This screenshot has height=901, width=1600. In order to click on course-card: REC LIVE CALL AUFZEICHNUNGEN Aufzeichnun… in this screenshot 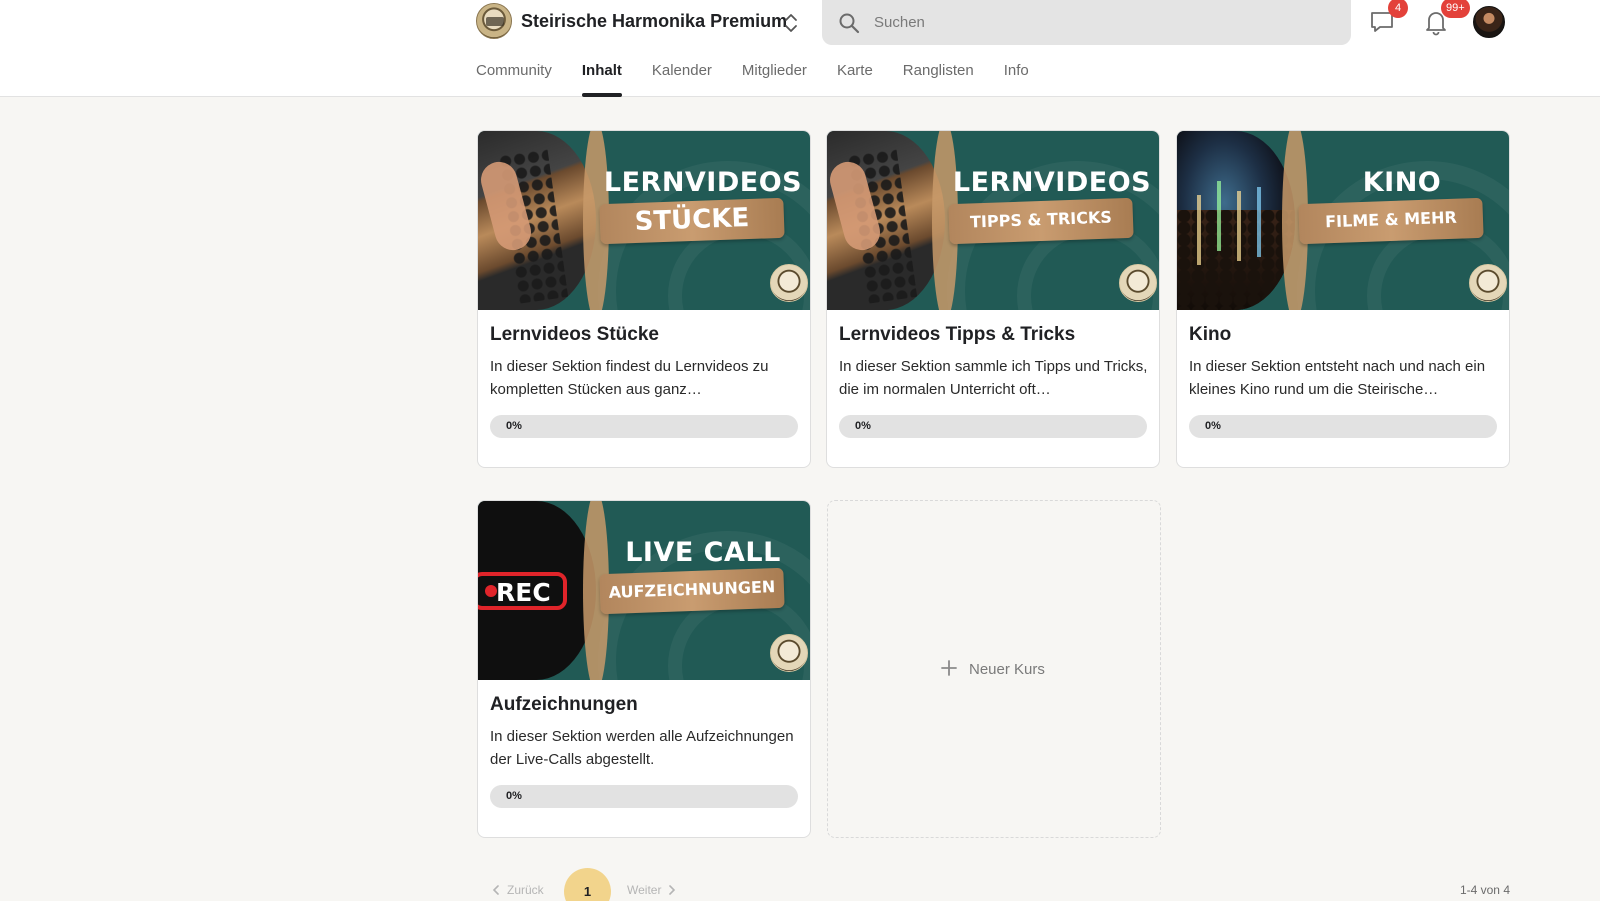, I will do `click(644, 669)`.